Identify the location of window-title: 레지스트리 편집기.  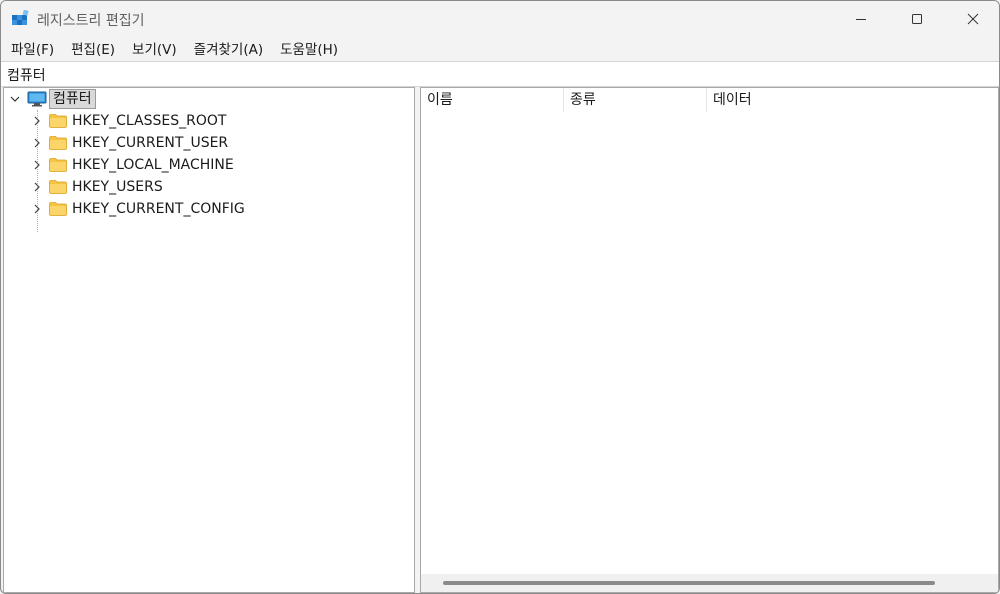
(91, 21).